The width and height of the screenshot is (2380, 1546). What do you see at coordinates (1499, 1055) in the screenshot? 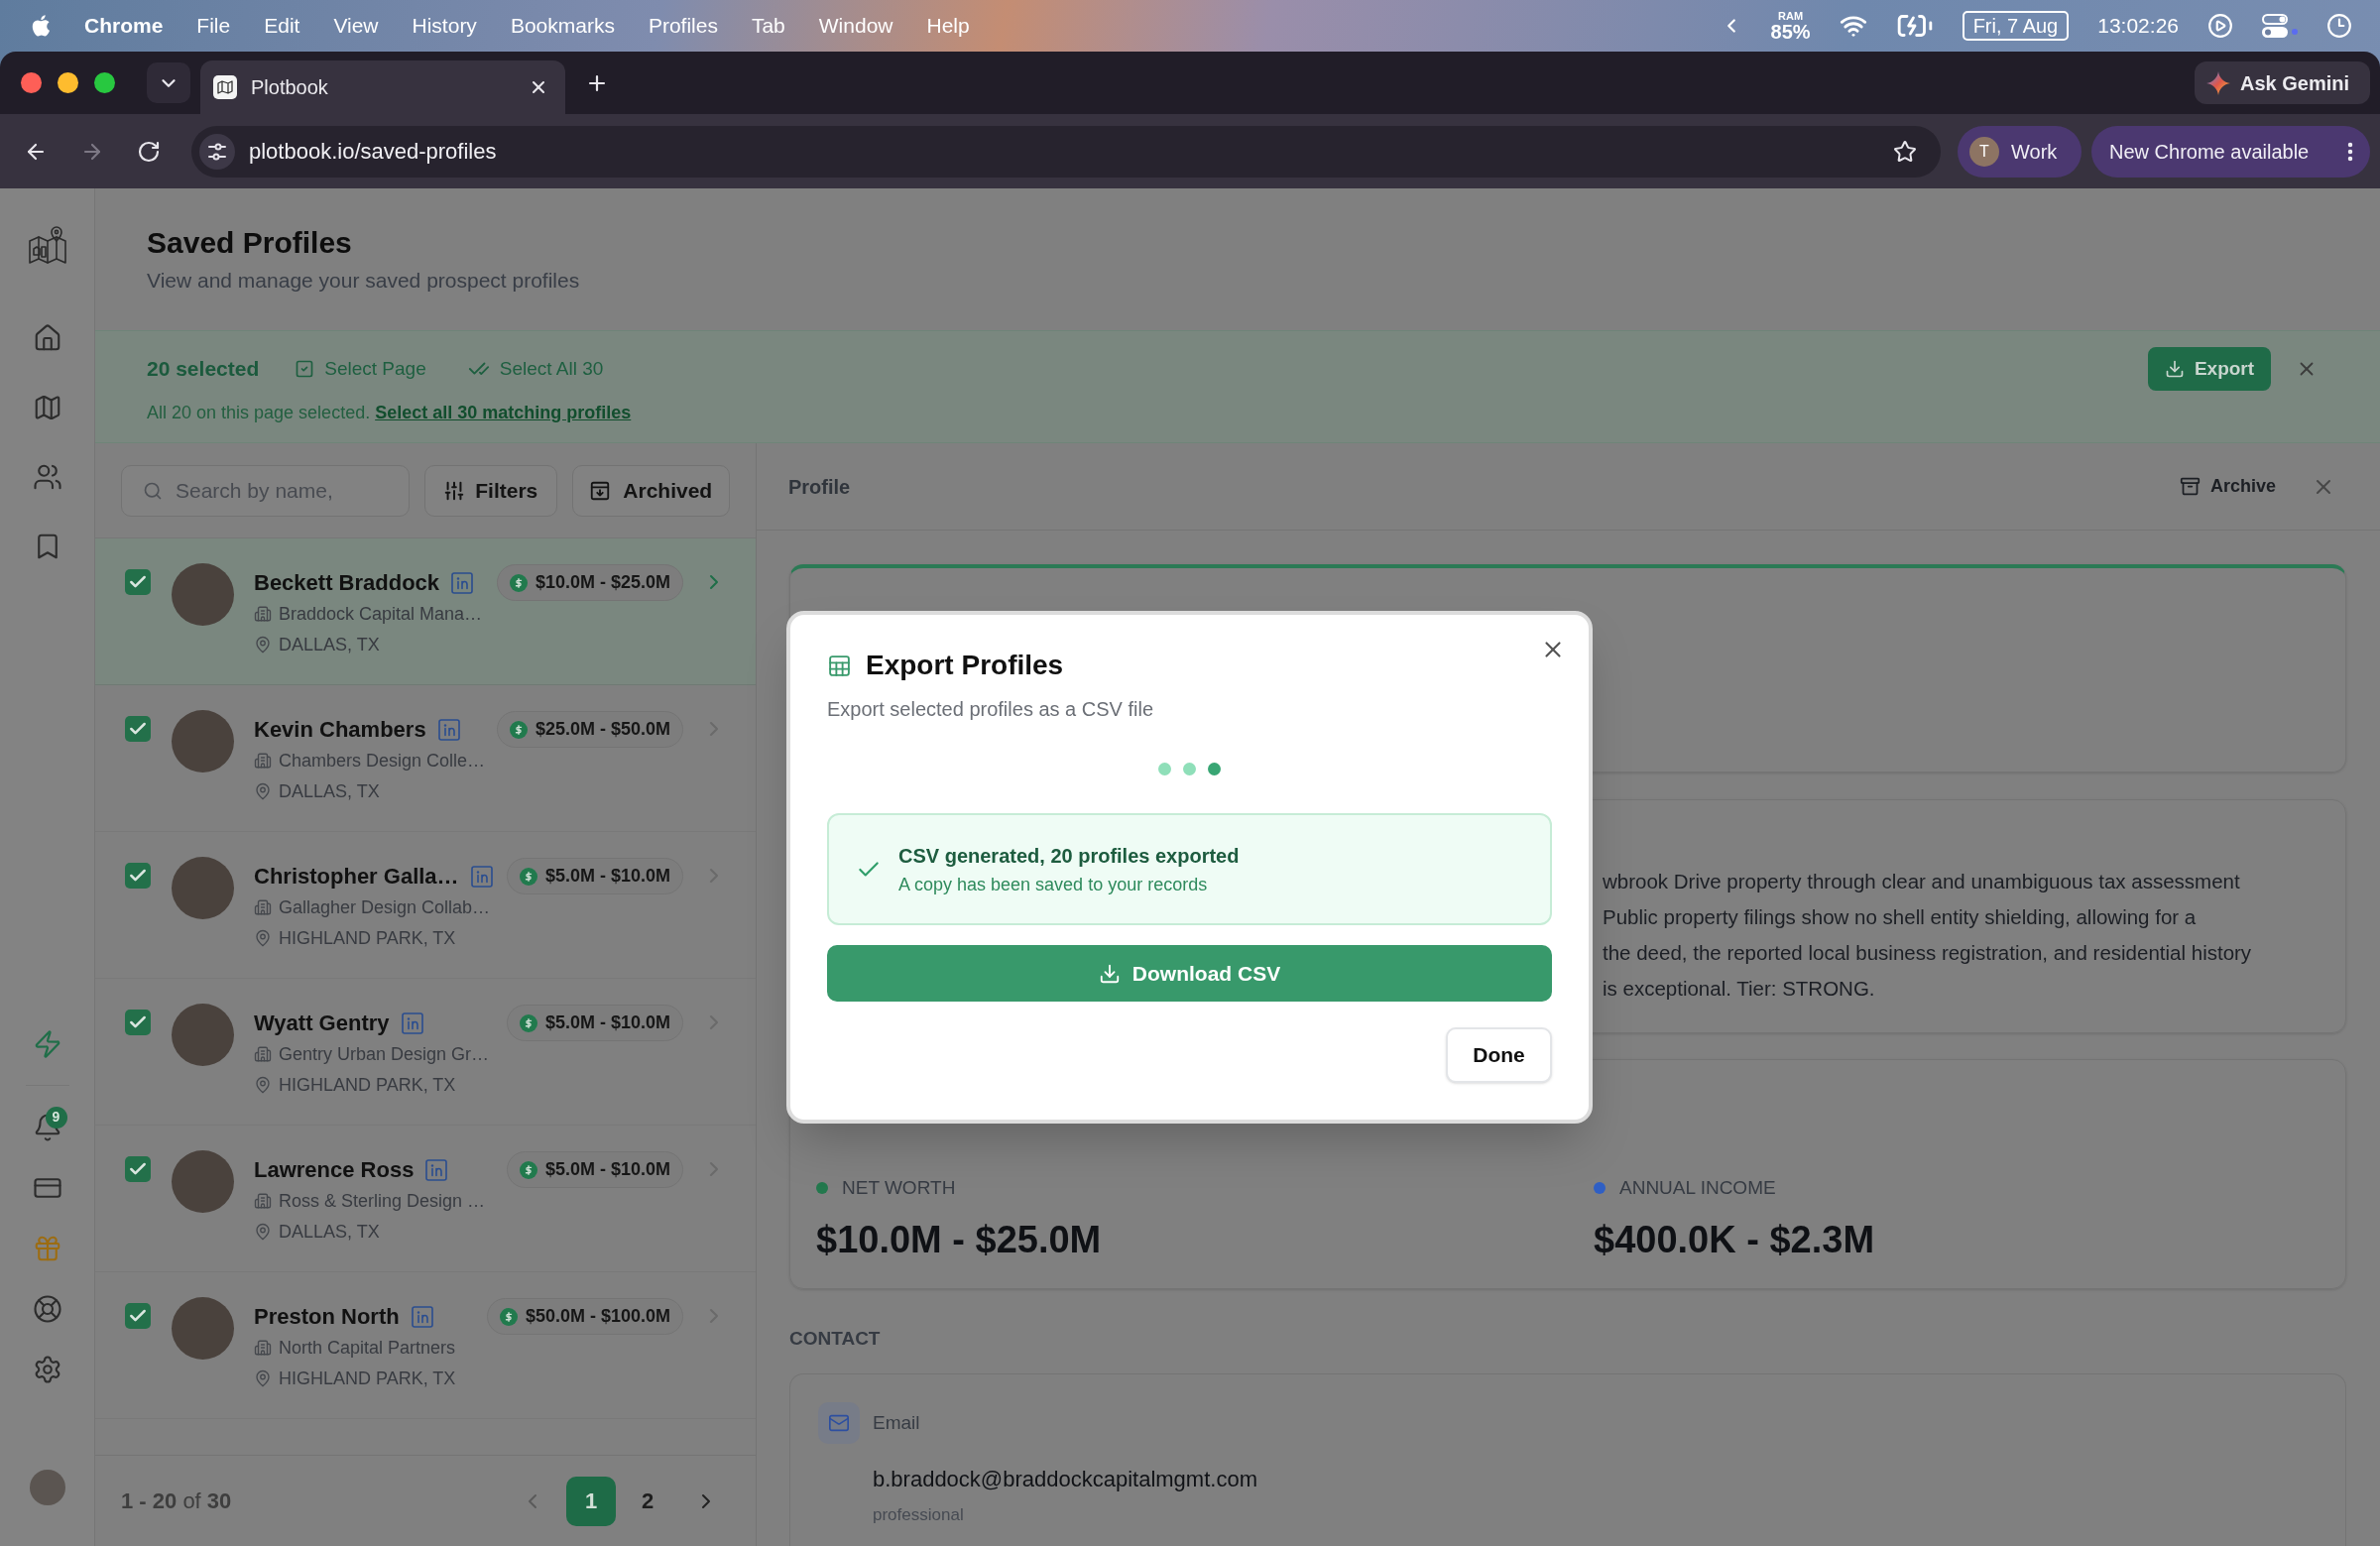
I see `done-button: Done` at bounding box center [1499, 1055].